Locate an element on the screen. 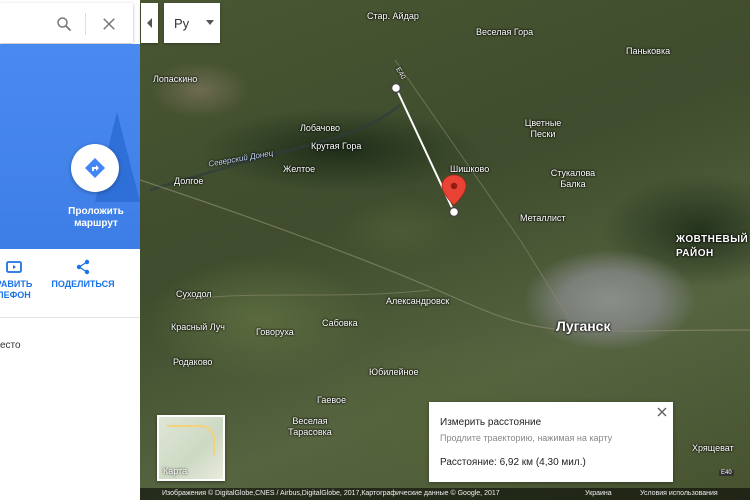 The width and height of the screenshot is (750, 500). map-label-dolgoe: Долгое is located at coordinates (188, 181).